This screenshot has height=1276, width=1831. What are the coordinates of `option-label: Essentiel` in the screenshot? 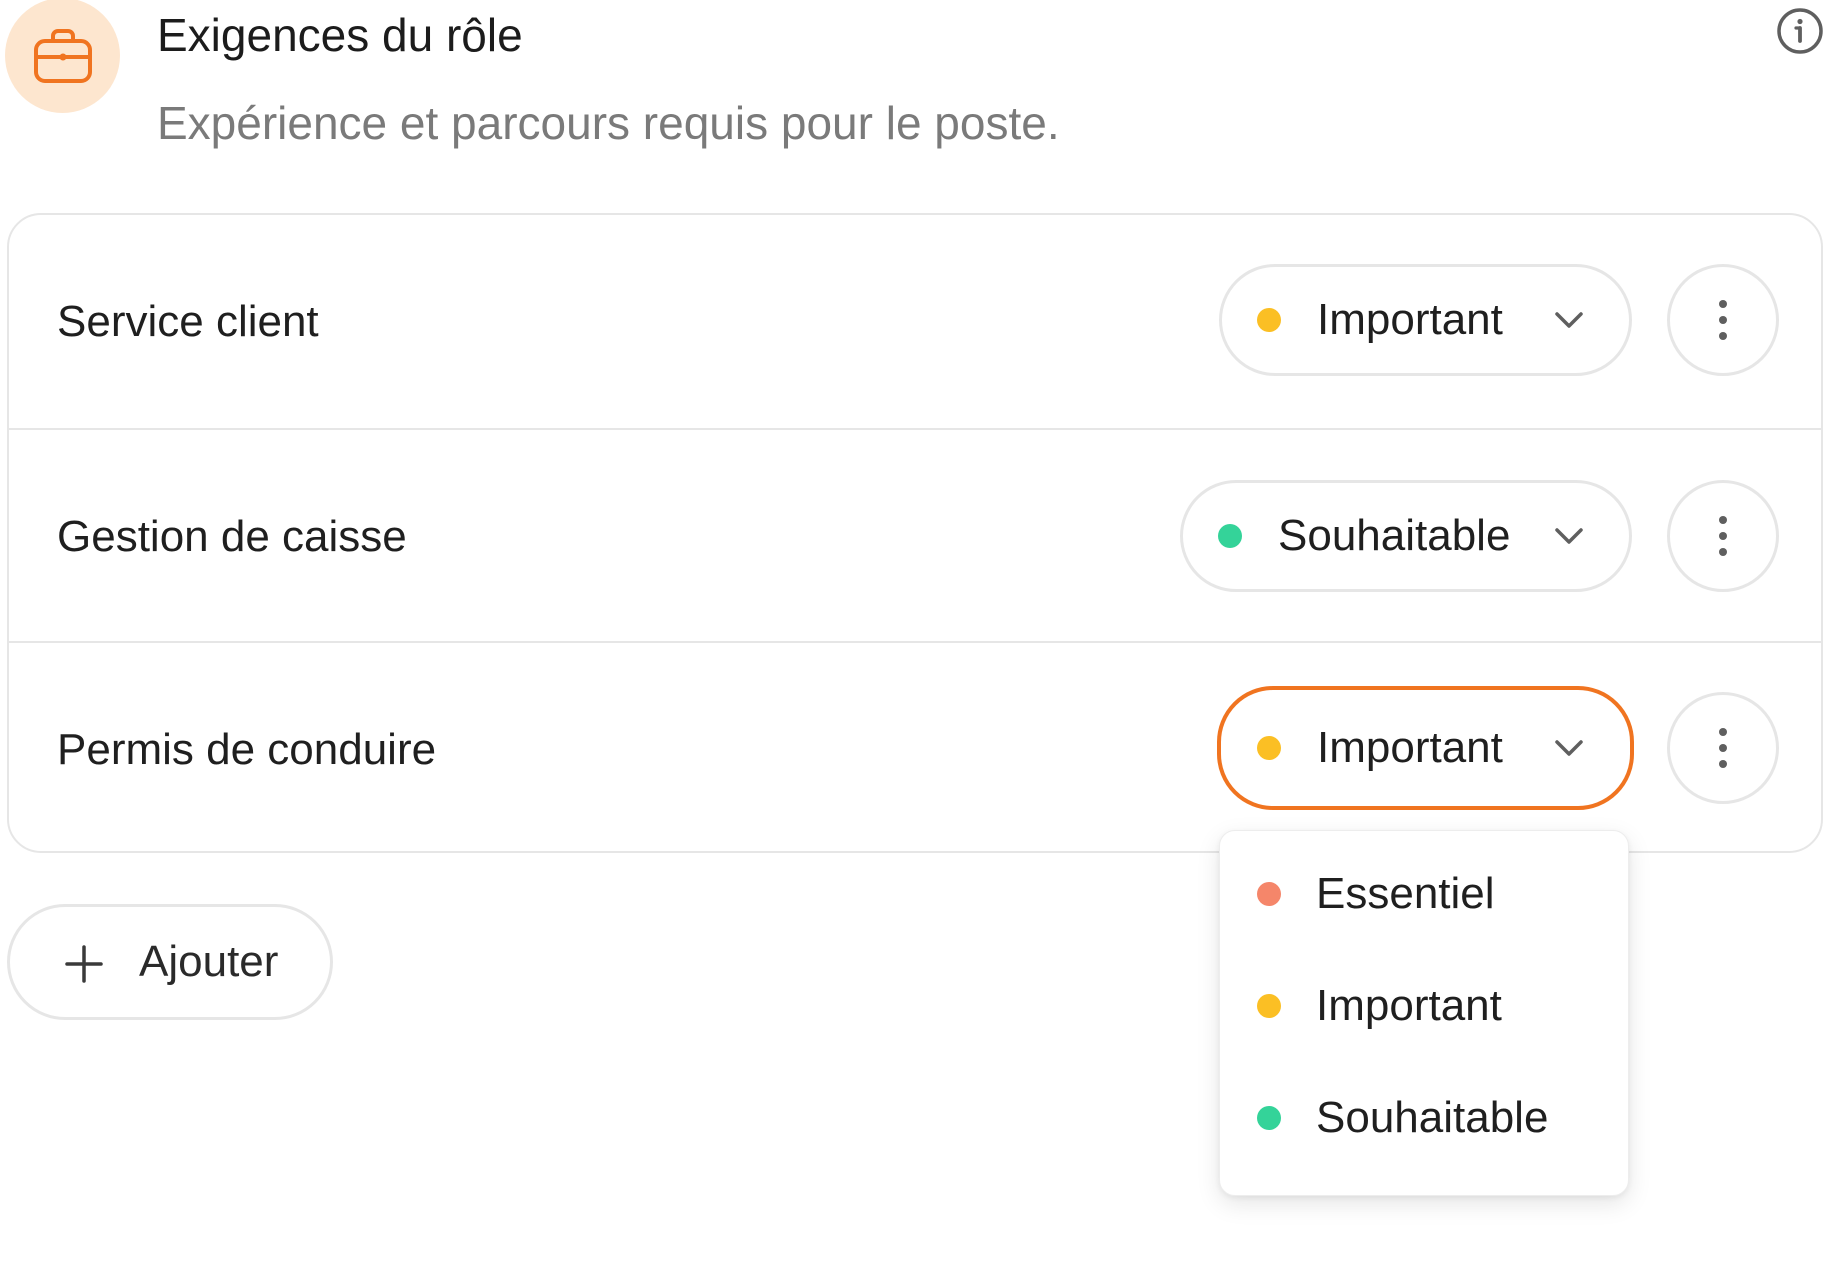 It's located at (1405, 893).